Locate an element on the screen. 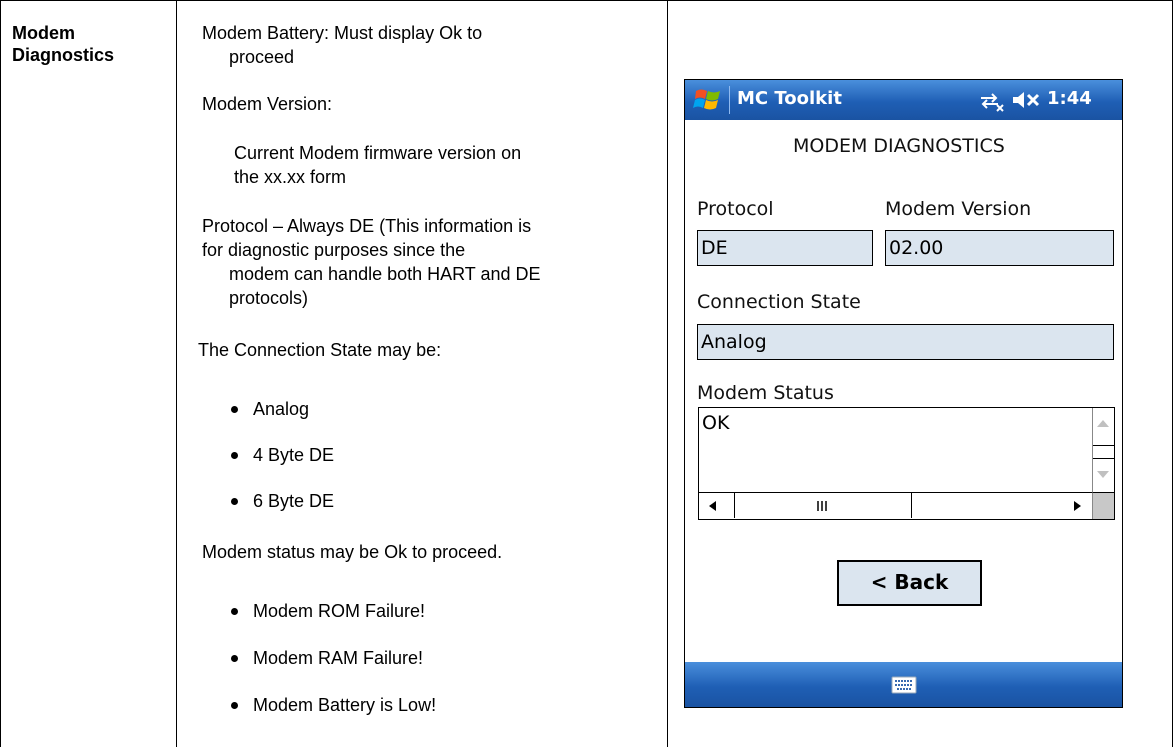 This screenshot has width=1173, height=747. modem-status-listbox: OK is located at coordinates (906, 463).